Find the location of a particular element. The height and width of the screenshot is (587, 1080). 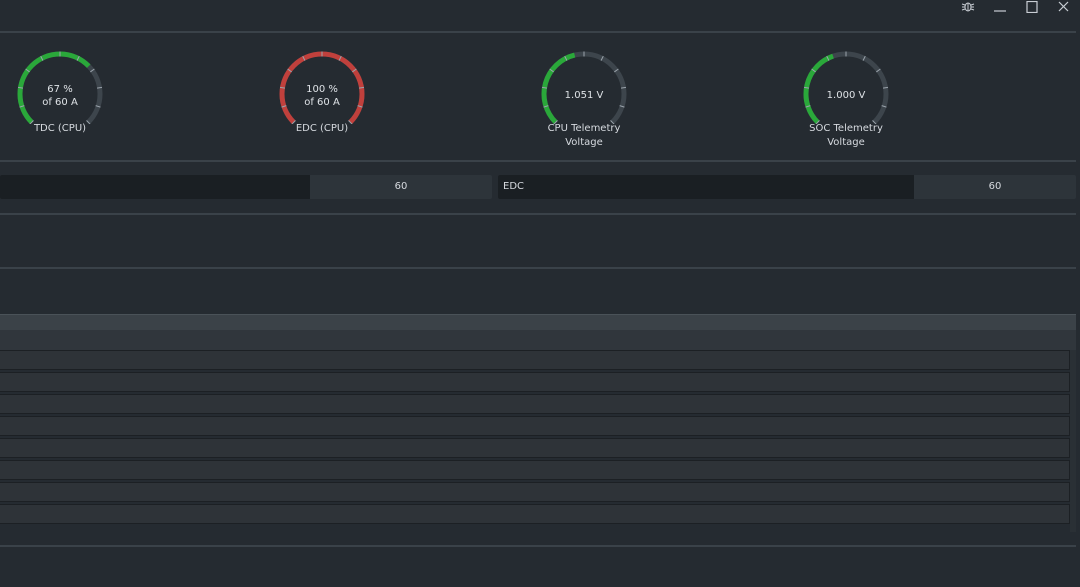

gauge-value: 67 % of 60 A is located at coordinates (60, 96).